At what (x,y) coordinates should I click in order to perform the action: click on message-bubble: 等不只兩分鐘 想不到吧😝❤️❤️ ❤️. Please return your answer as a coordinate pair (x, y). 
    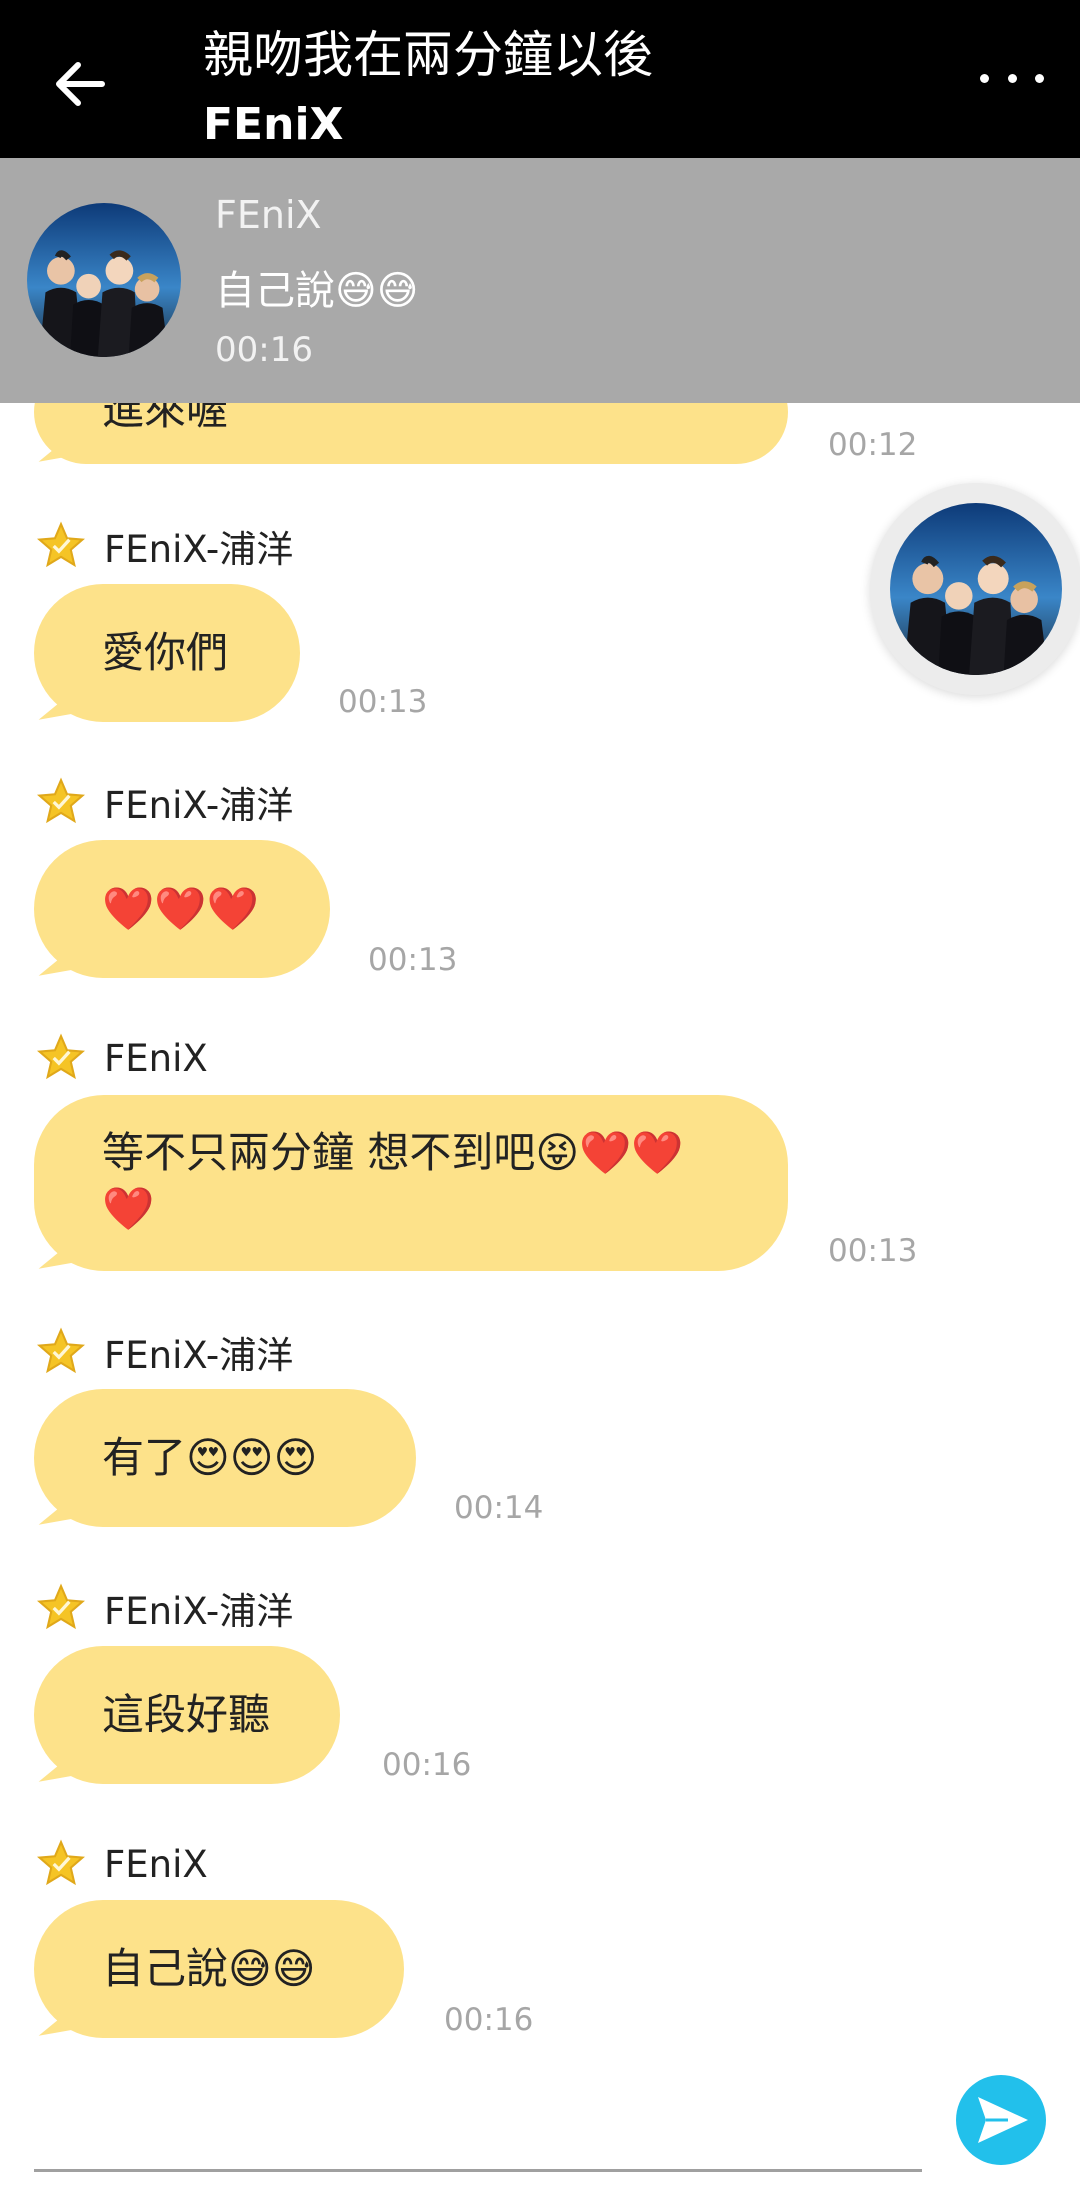
    Looking at the image, I should click on (411, 1183).